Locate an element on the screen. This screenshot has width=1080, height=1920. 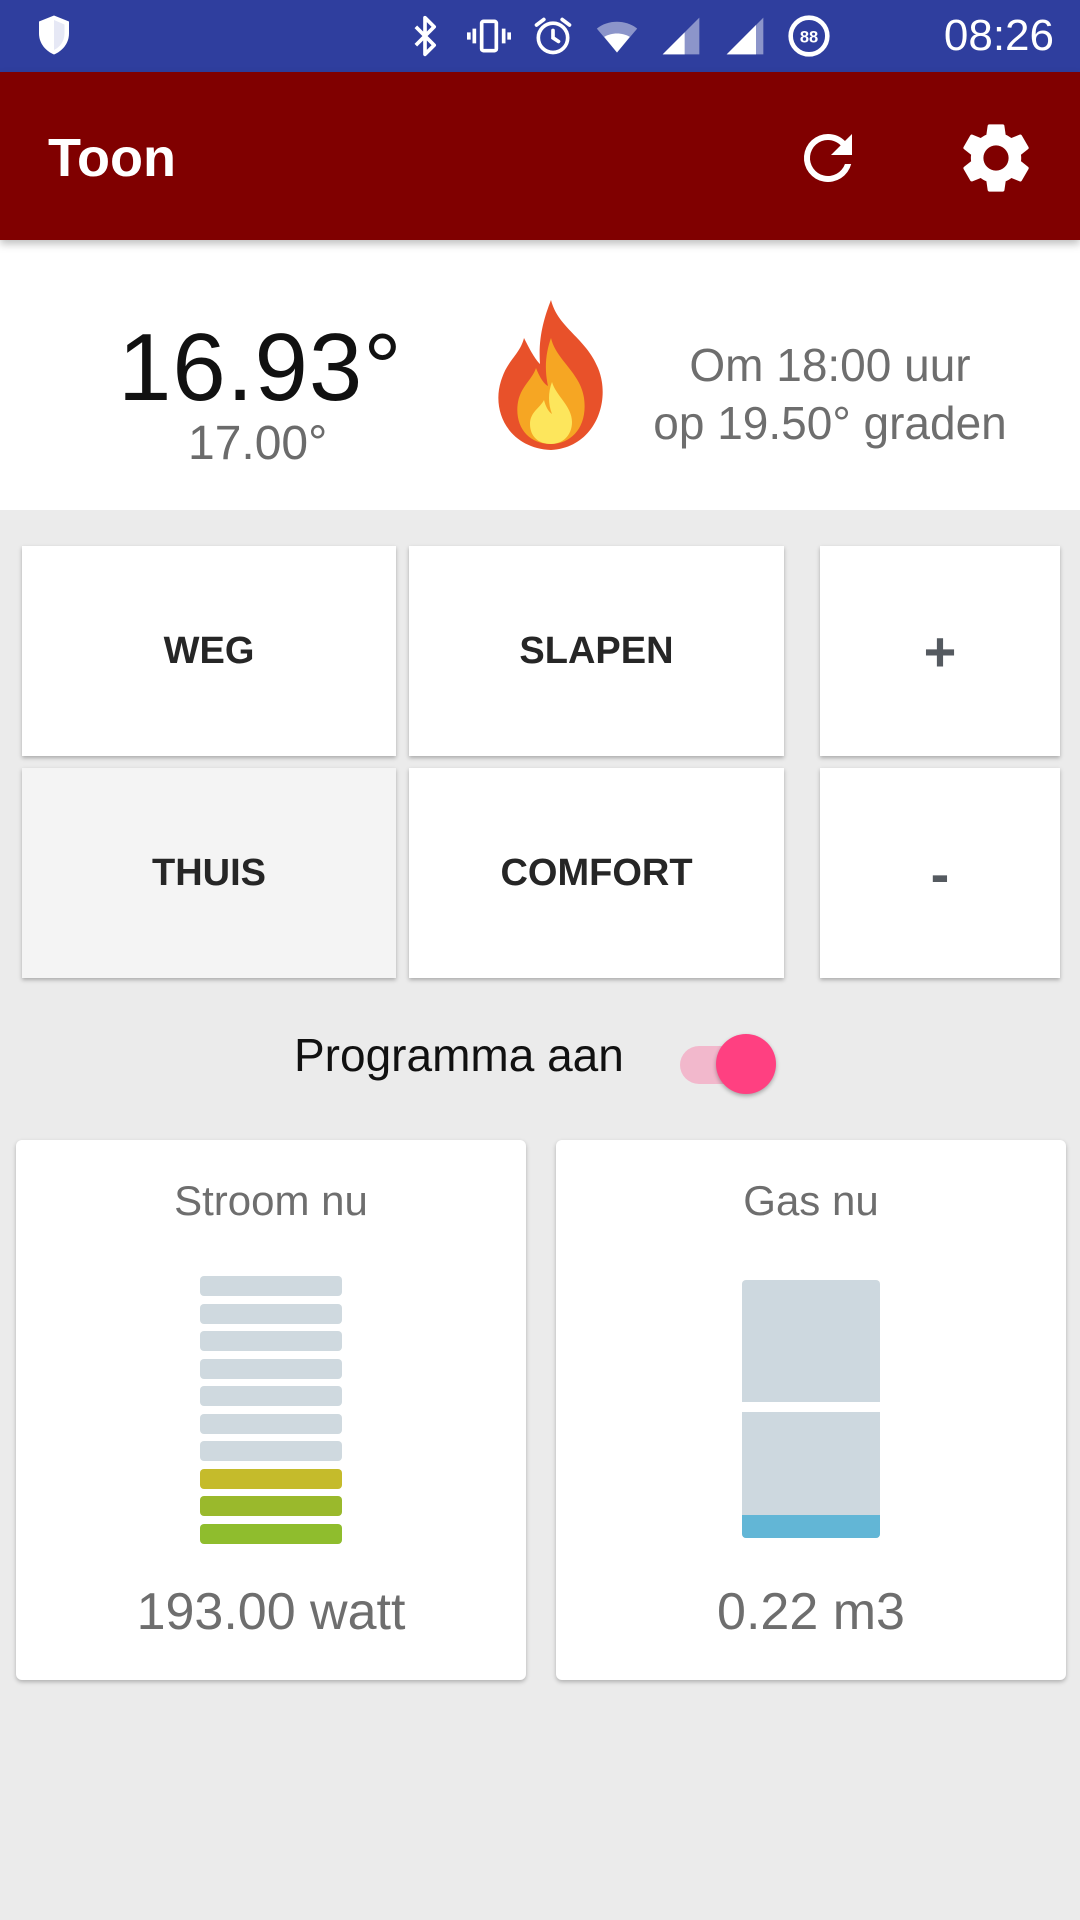
slapen-button: SLAPEN is located at coordinates (596, 651).